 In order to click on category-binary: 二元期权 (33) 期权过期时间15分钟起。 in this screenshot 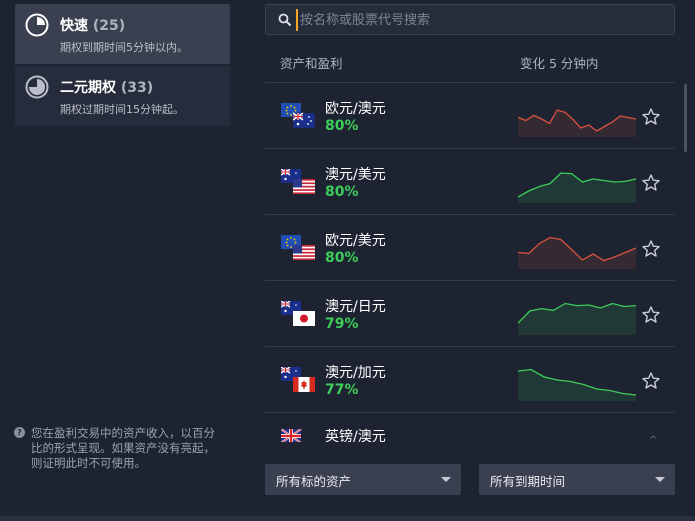, I will do `click(122, 96)`.